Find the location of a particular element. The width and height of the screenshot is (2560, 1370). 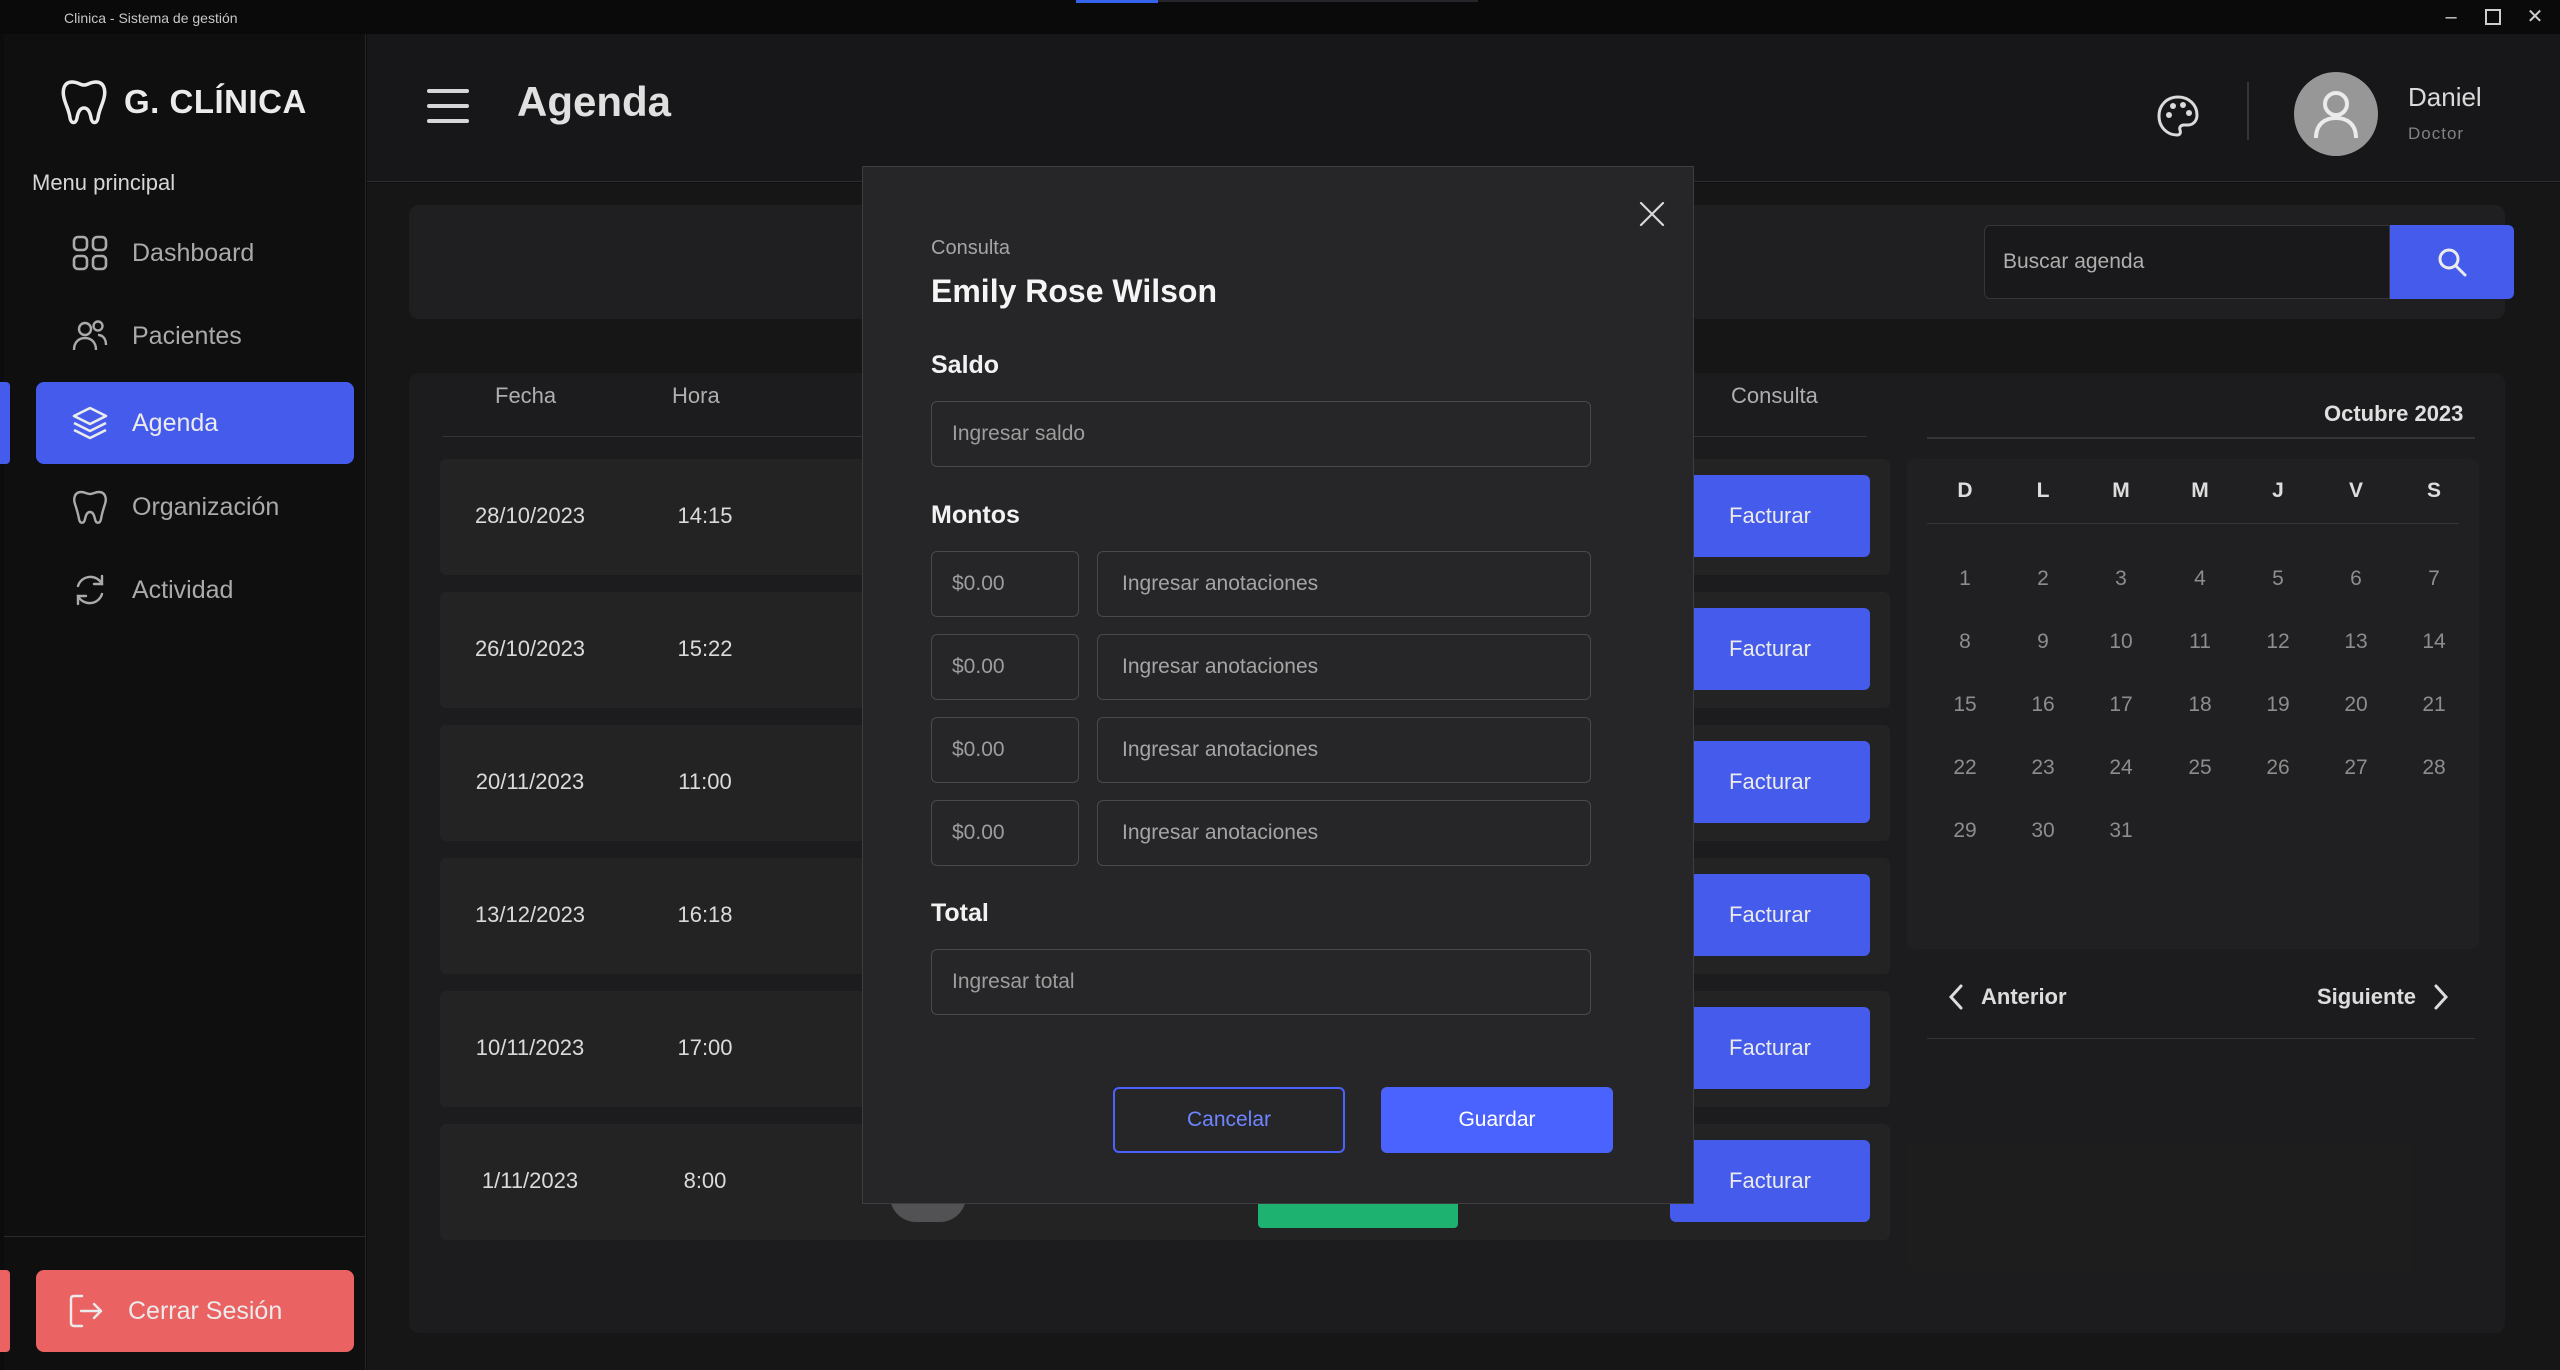

close-icon is located at coordinates (1652, 214).